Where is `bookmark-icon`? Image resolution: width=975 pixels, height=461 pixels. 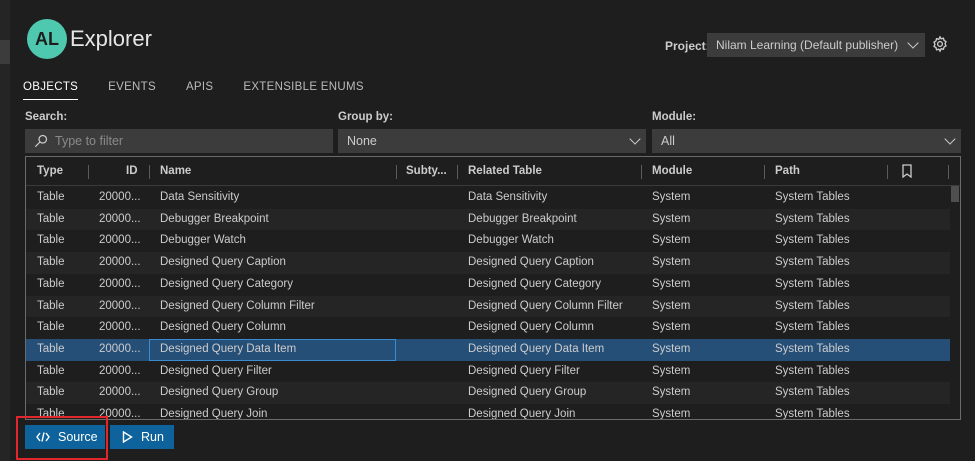
bookmark-icon is located at coordinates (907, 171).